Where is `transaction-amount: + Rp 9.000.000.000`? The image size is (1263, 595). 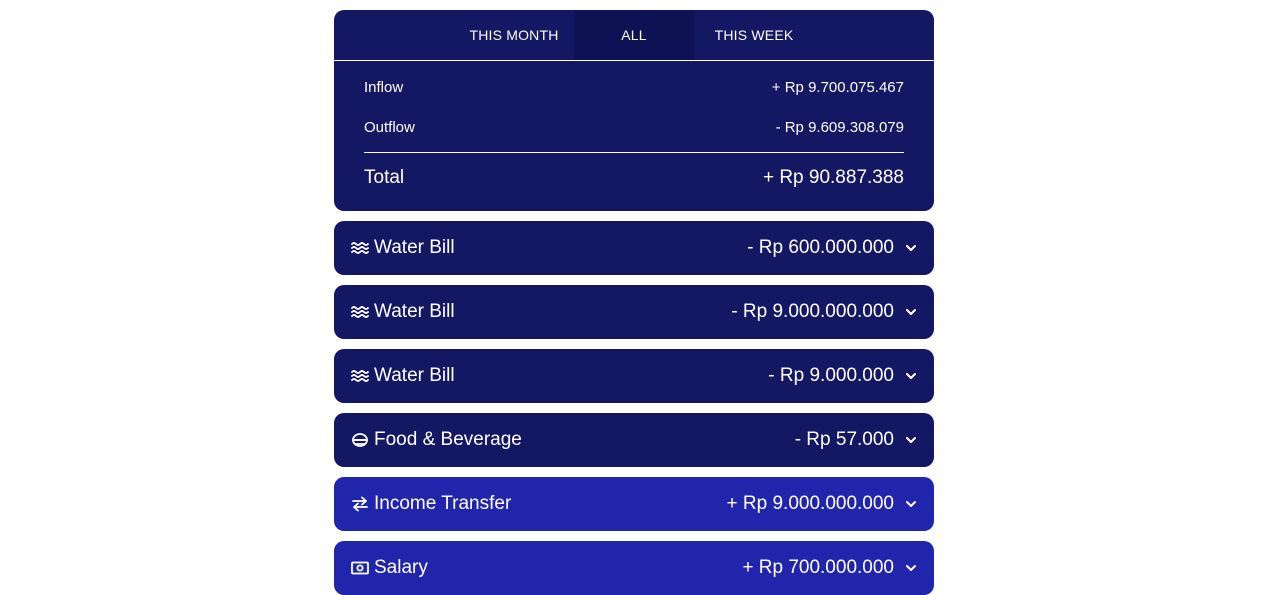 transaction-amount: + Rp 9.000.000.000 is located at coordinates (810, 503).